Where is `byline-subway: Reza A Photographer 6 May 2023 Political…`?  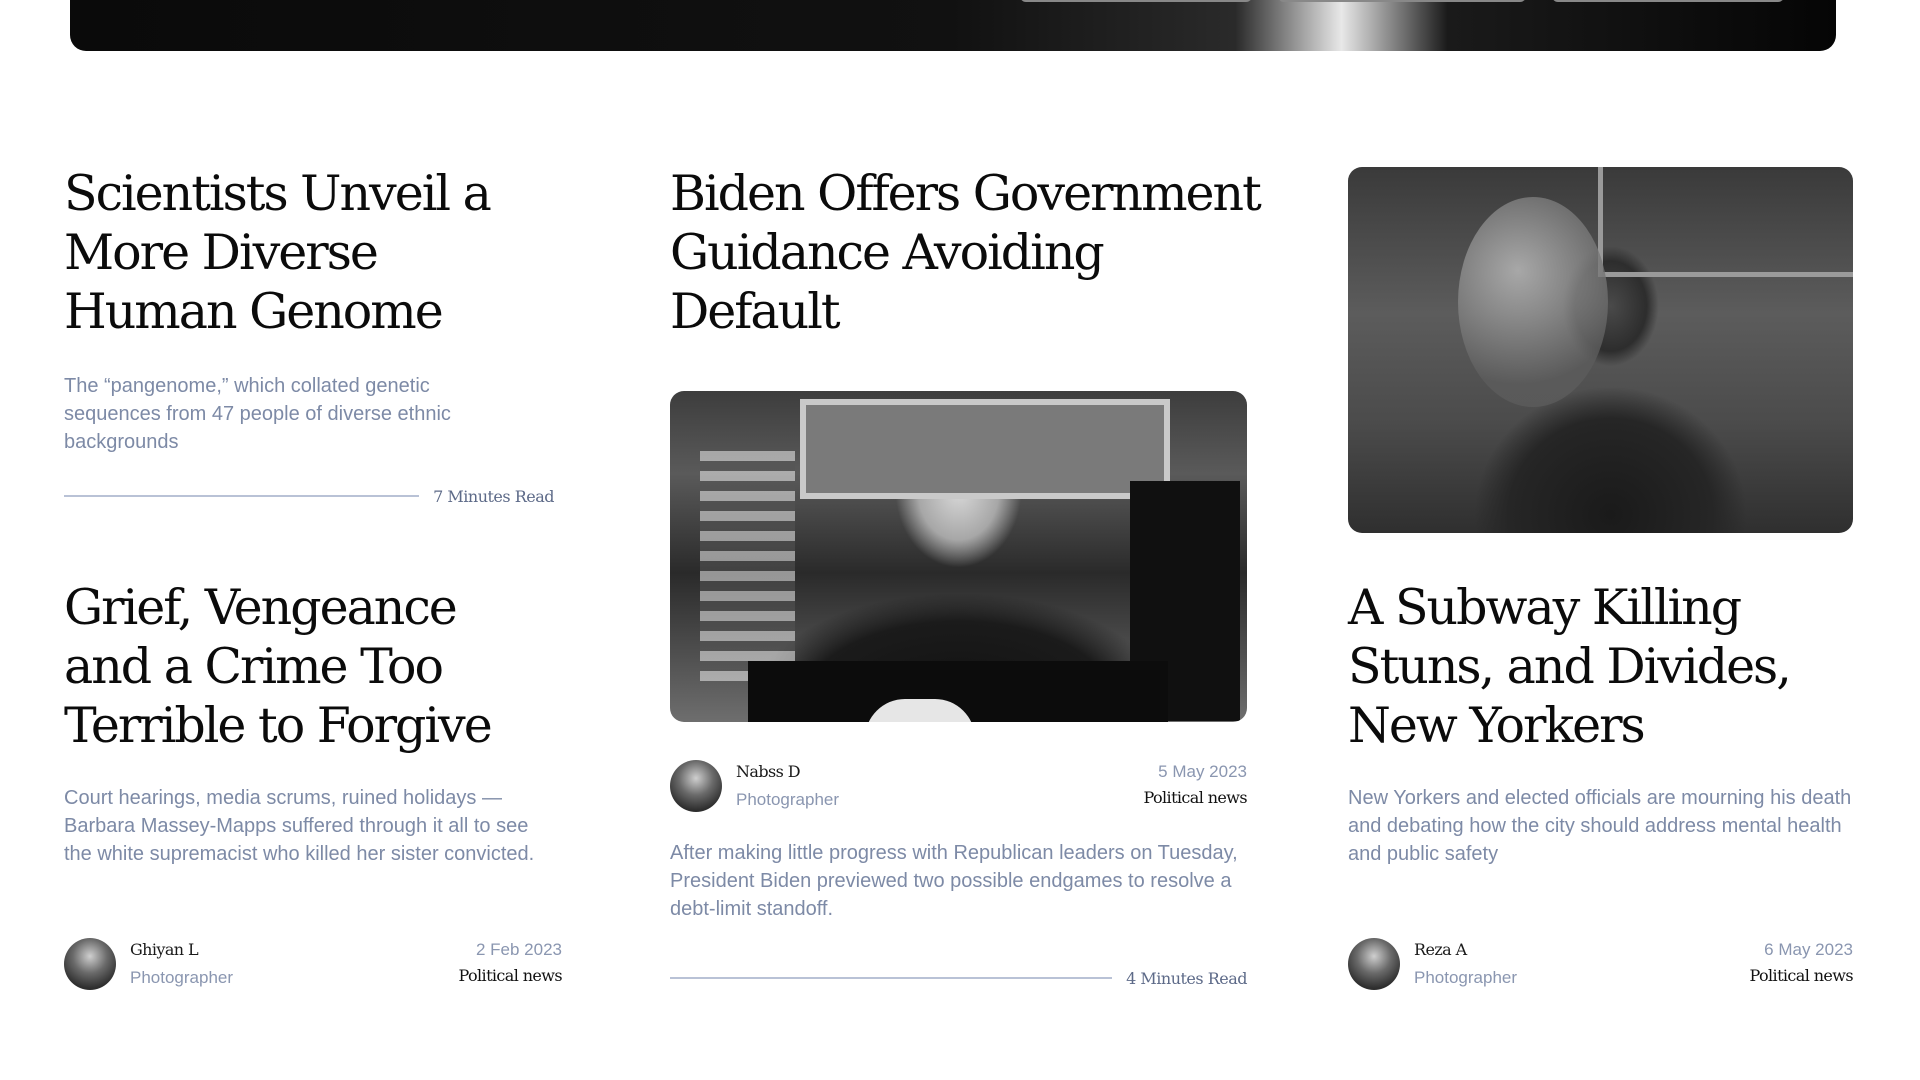
byline-subway: Reza A Photographer 6 May 2023 Political… is located at coordinates (1601, 965).